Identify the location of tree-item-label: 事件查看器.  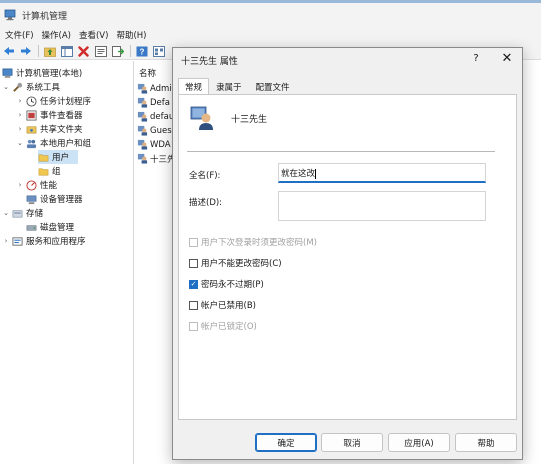
(61, 116).